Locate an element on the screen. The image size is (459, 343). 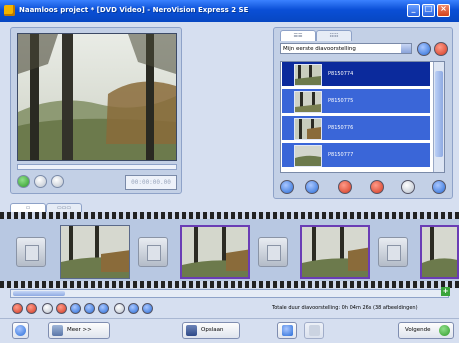
add-slideshow-button is located at coordinates (424, 49).